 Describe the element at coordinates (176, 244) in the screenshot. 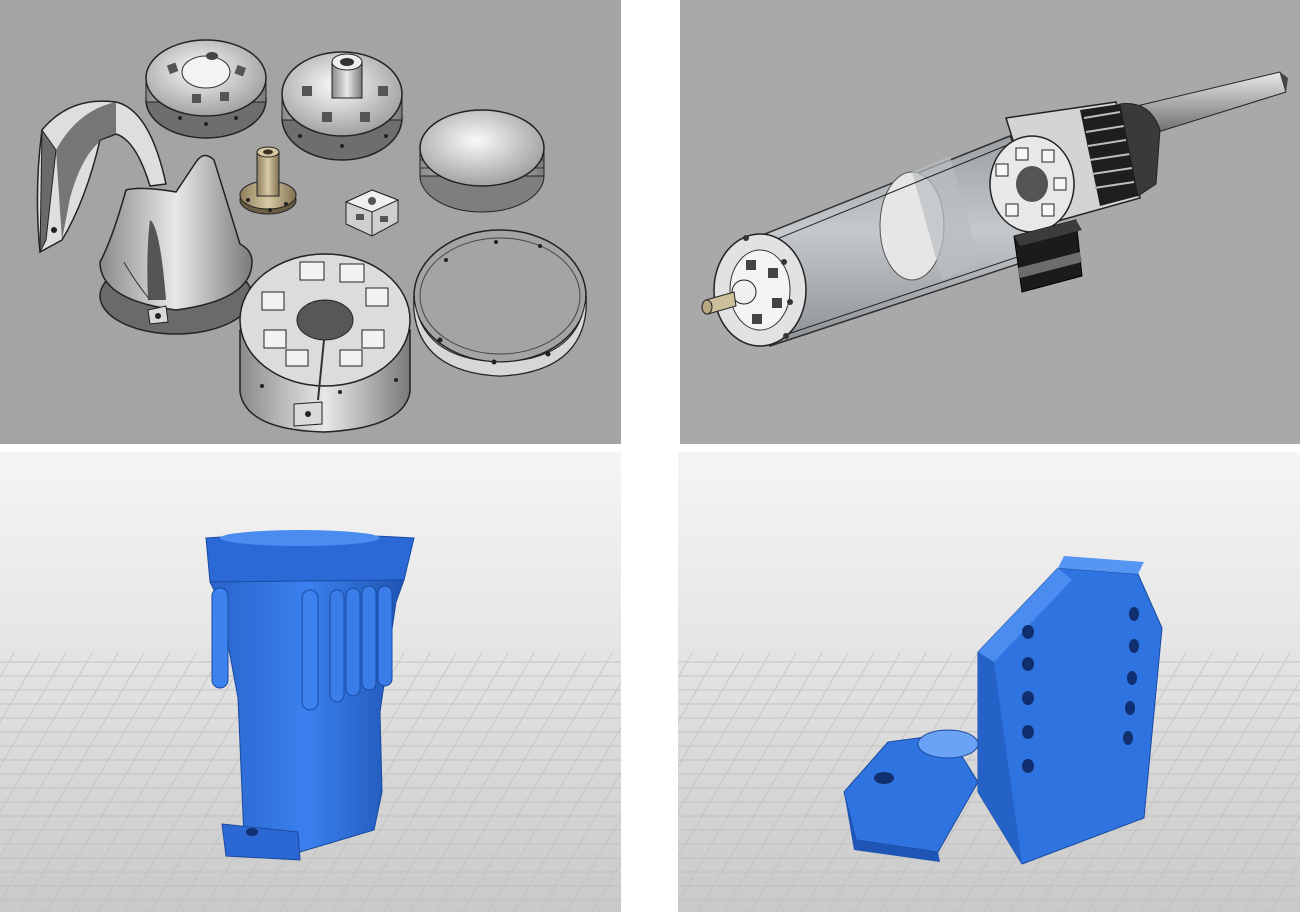

I see `cone-housing-part` at that location.